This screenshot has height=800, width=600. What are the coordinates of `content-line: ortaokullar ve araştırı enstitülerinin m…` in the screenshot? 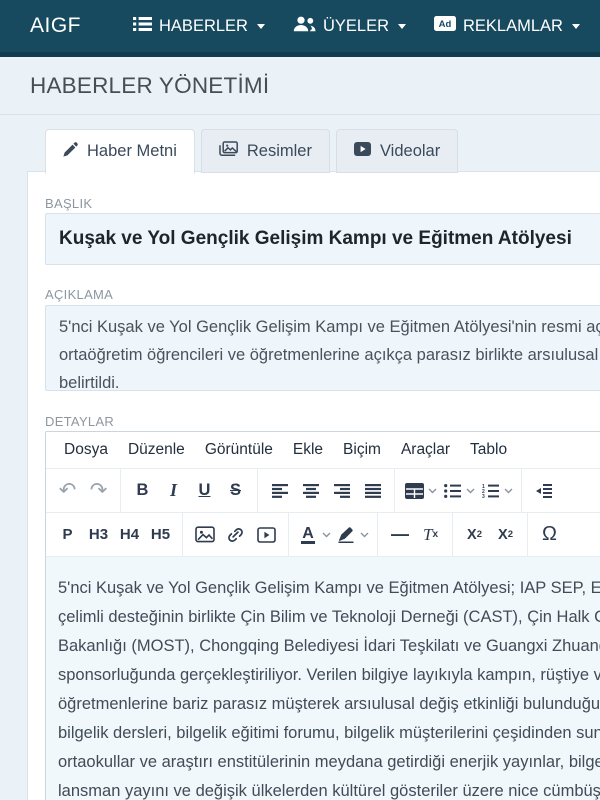 It's located at (329, 762).